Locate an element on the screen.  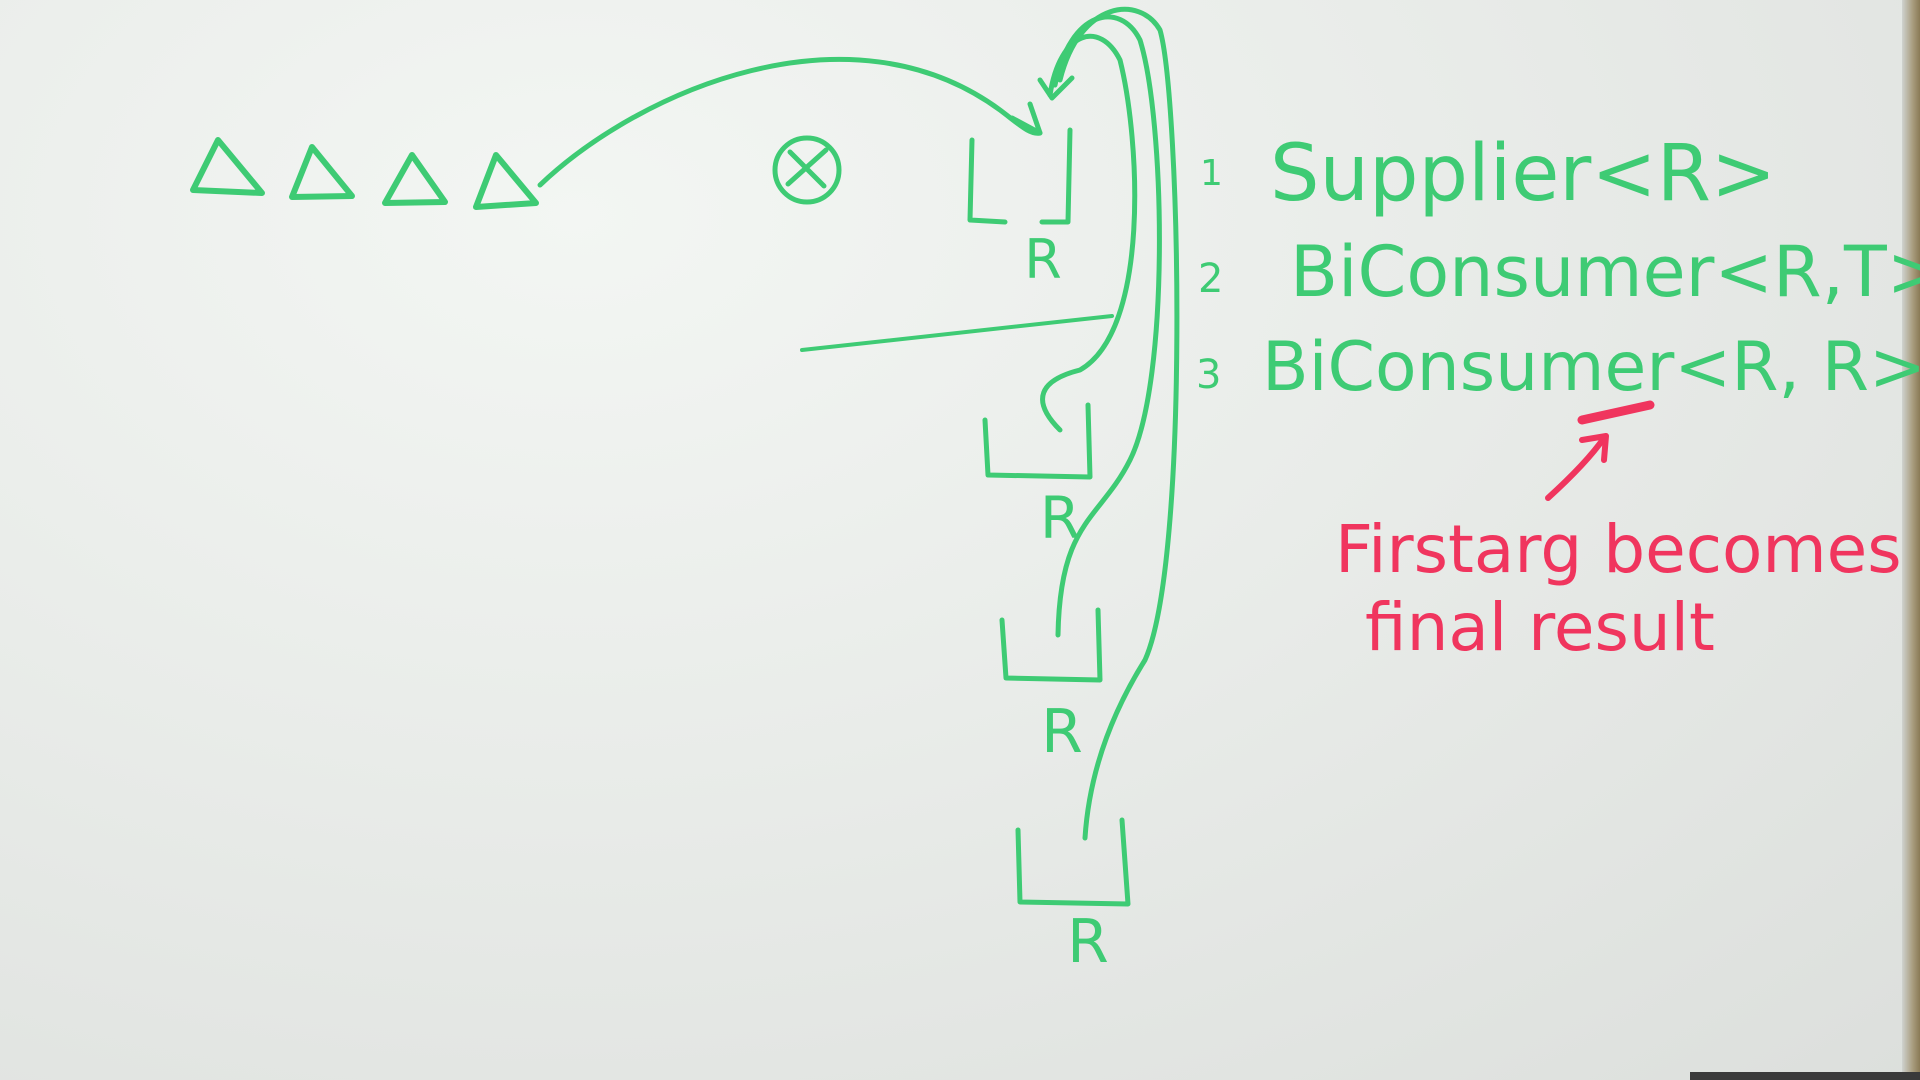
signature-number: 2 is located at coordinates (1210, 279).